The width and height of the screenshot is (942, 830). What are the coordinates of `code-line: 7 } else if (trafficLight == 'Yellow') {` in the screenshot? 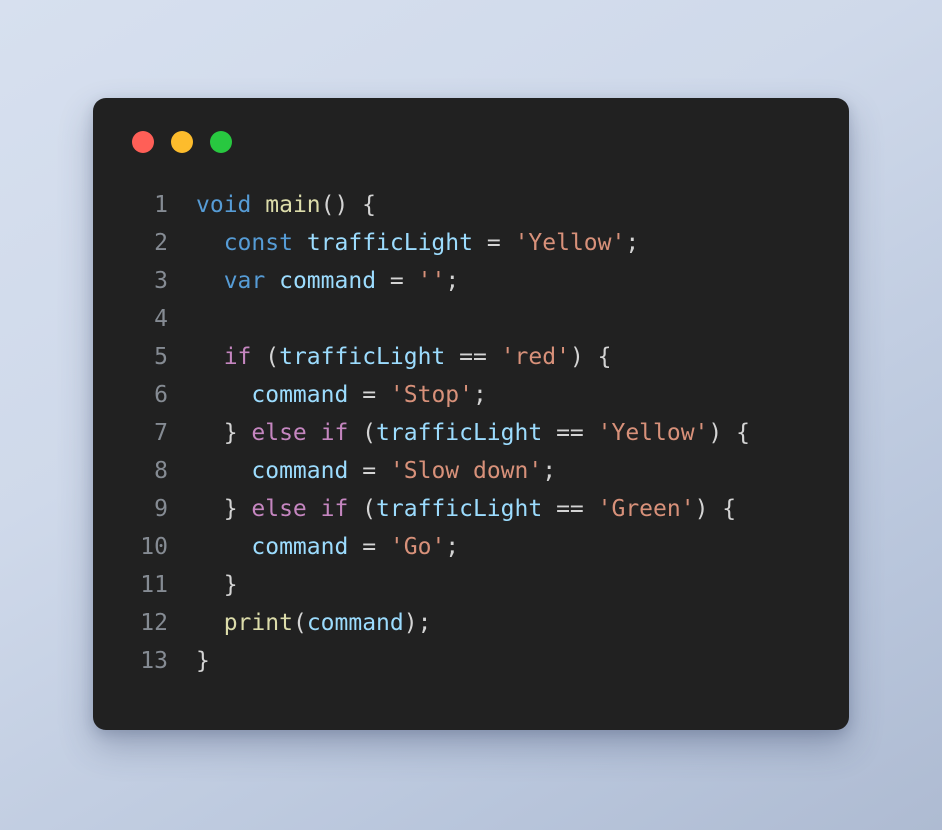 It's located at (487, 433).